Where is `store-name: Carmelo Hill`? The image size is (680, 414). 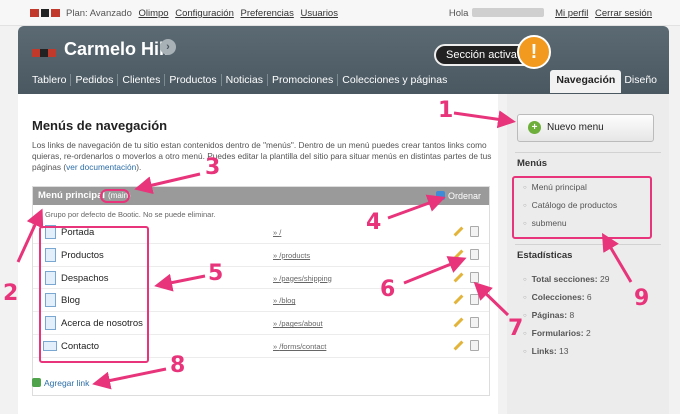
store-name: Carmelo Hill is located at coordinates (116, 49).